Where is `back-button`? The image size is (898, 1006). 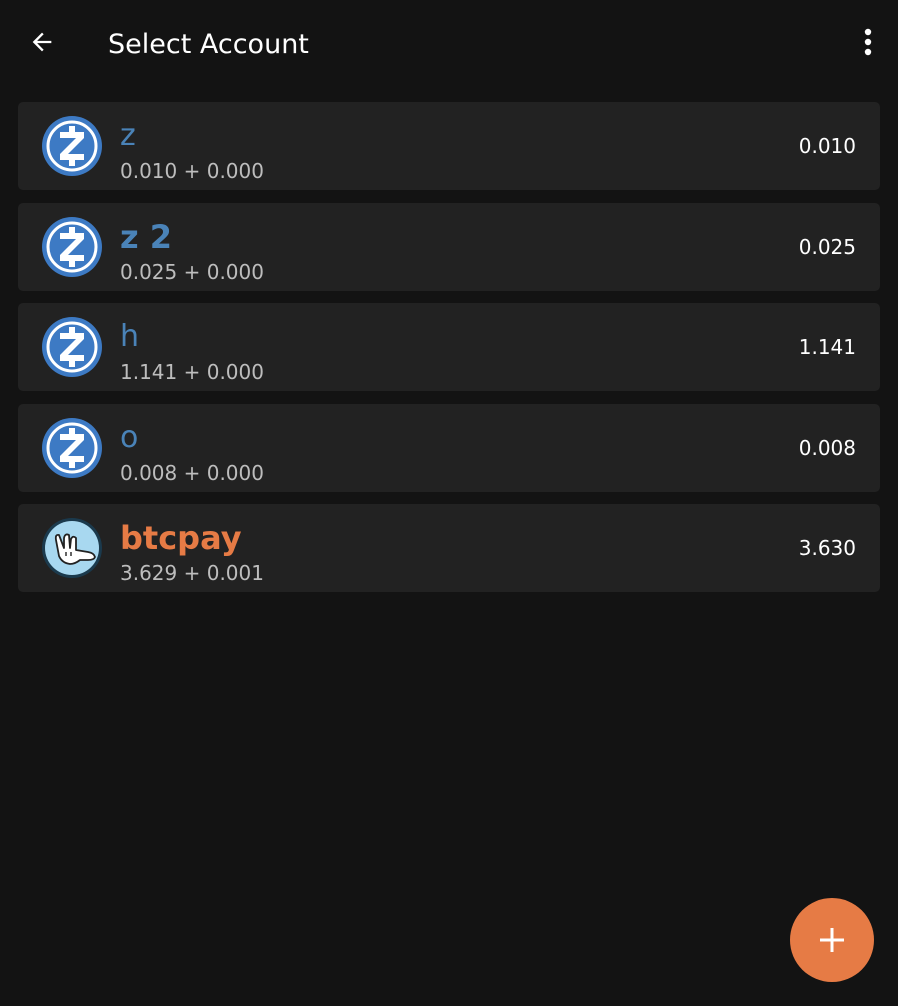 back-button is located at coordinates (42, 42).